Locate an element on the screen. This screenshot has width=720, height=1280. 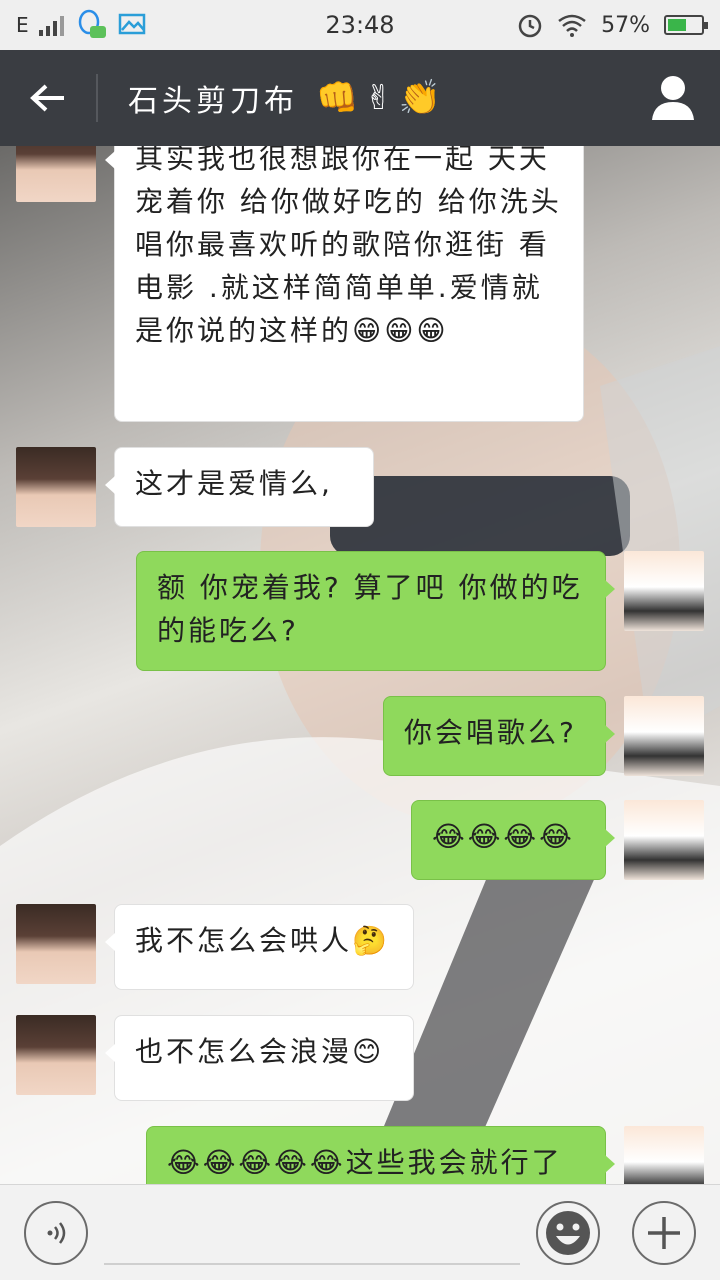
message-bubble: 你会唱歌么? is located at coordinates (499, 736).